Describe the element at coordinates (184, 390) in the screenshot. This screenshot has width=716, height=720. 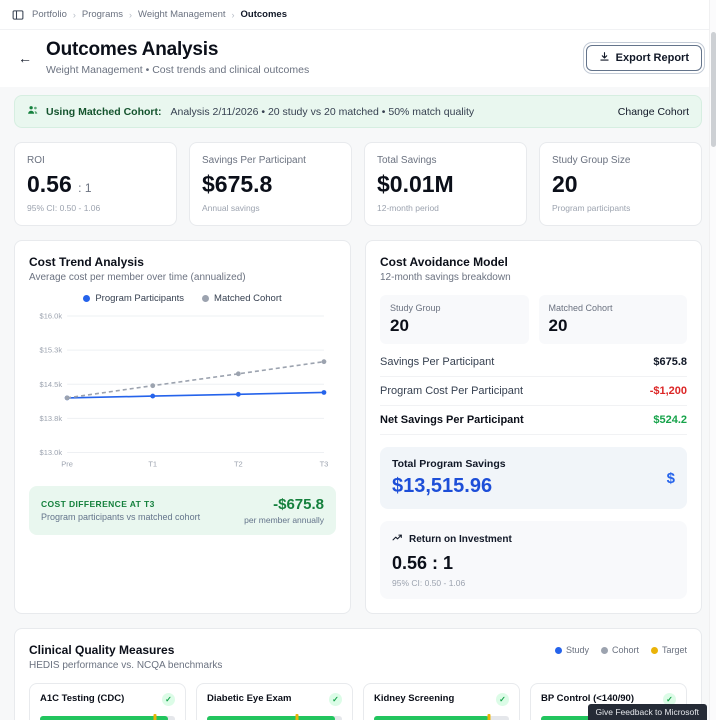
I see `line-chart: $16.0k $15.3k $14.5k $13.8k $13.0k Pre T1 T2 T3` at that location.